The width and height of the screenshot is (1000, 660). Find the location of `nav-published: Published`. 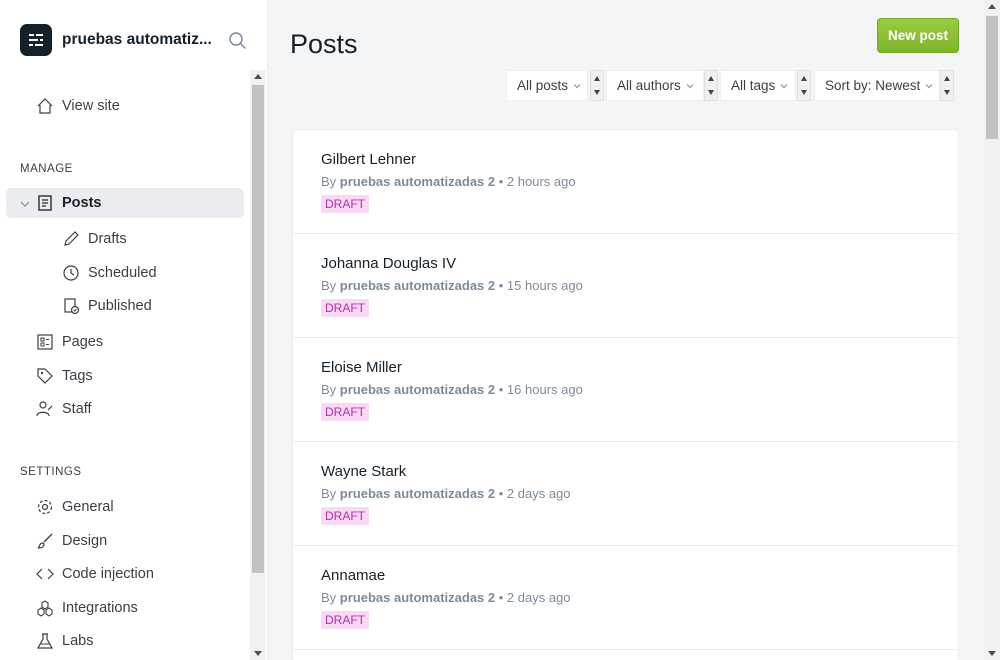

nav-published: Published is located at coordinates (125, 306).